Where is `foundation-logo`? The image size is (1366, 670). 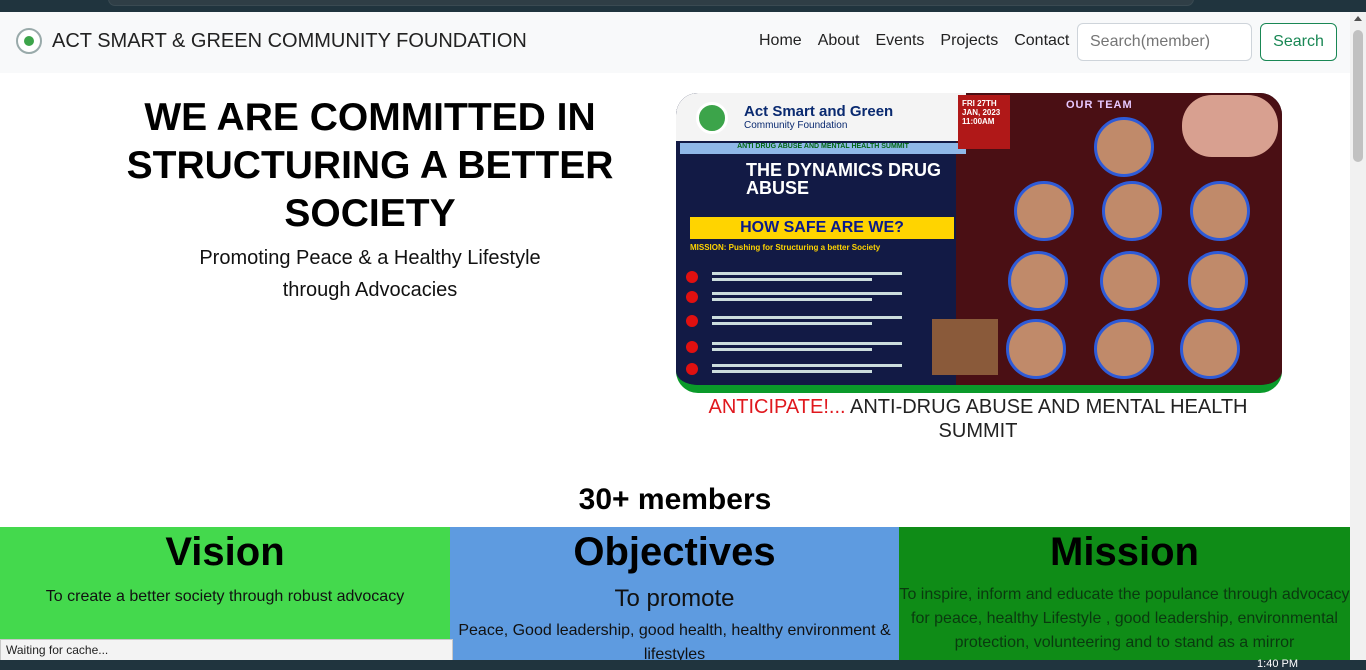 foundation-logo is located at coordinates (29, 41).